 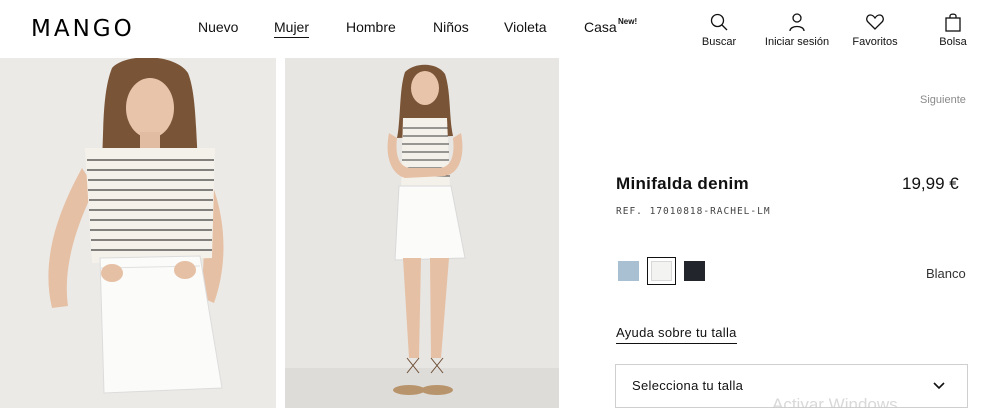 What do you see at coordinates (628, 21) in the screenshot?
I see `new-badge: New!` at bounding box center [628, 21].